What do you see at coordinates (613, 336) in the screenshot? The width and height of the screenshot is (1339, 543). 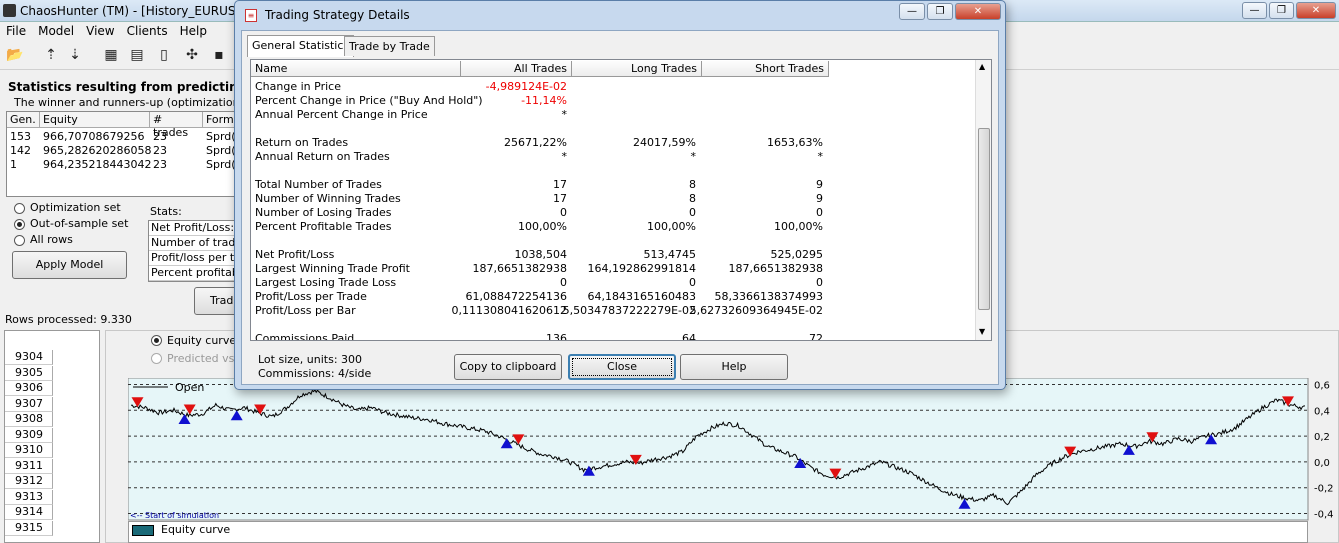 I see `table-row: Commissions Paid 136 64 72` at bounding box center [613, 336].